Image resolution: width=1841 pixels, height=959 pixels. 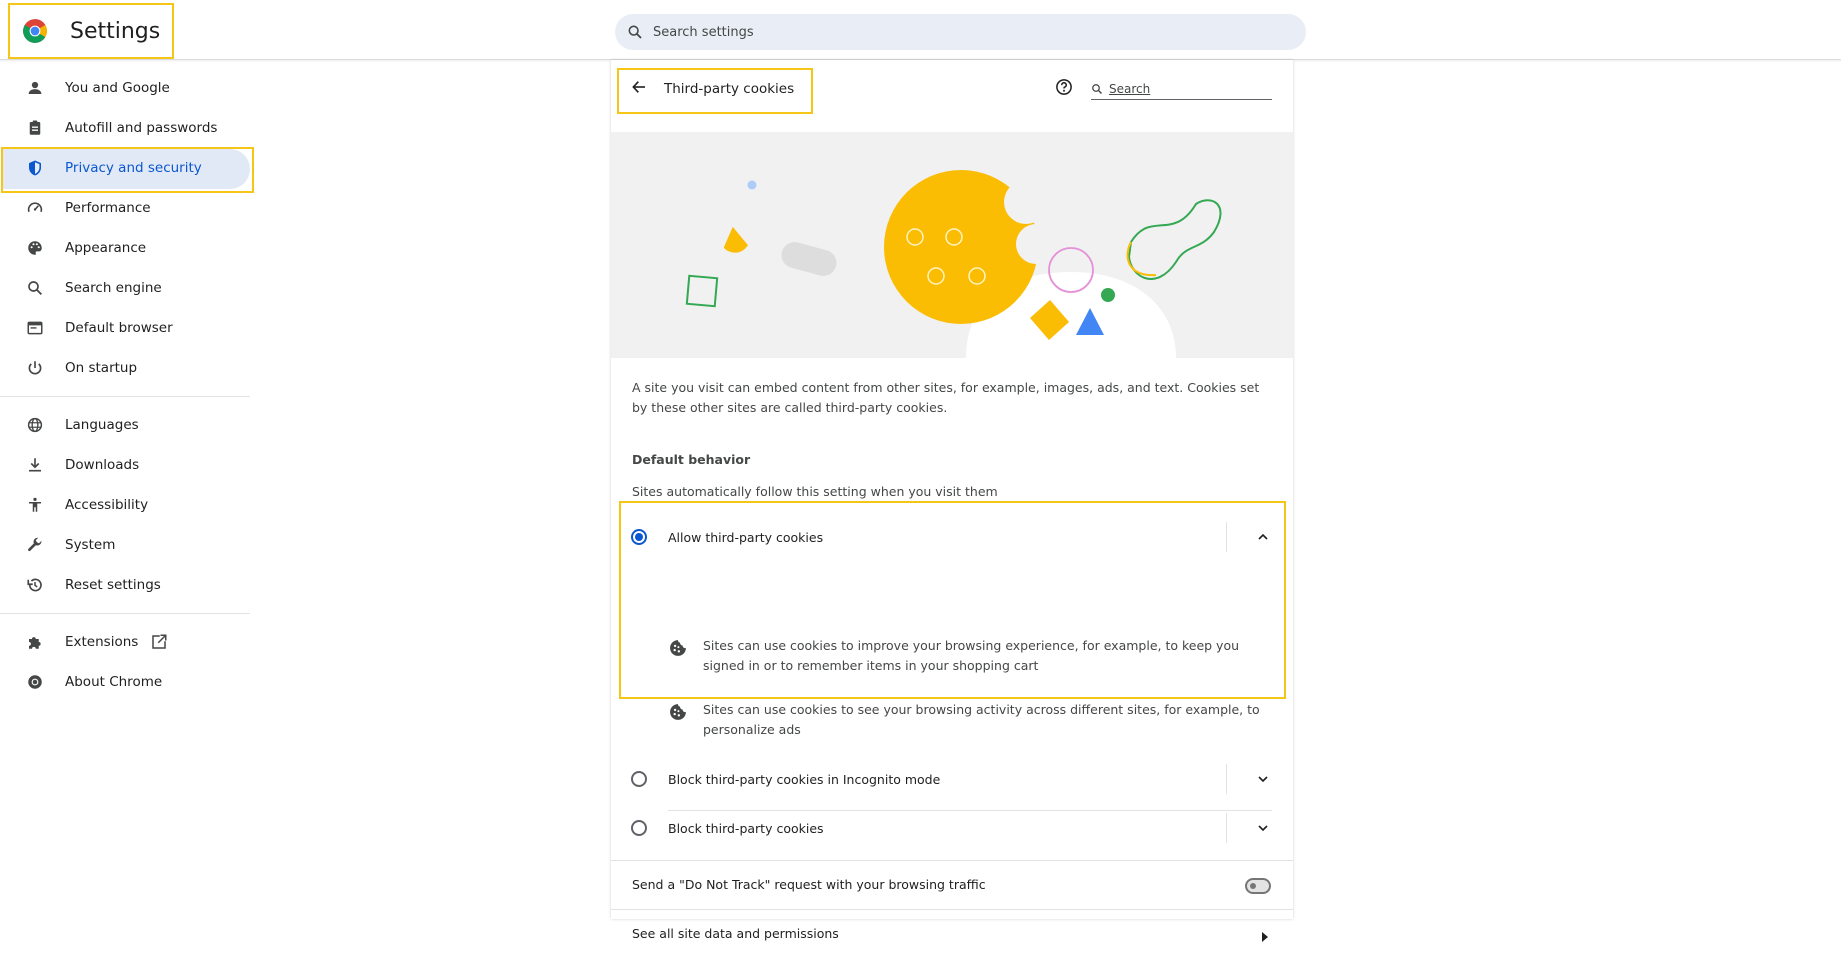 What do you see at coordinates (106, 248) in the screenshot?
I see `sidebar-item-label: Appearance` at bounding box center [106, 248].